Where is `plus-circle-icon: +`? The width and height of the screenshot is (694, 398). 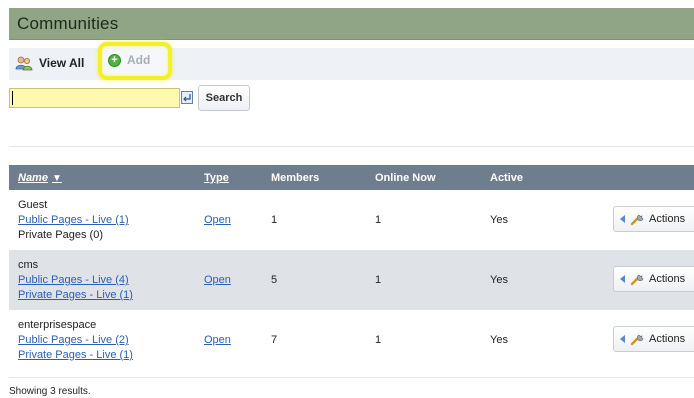 plus-circle-icon: + is located at coordinates (114, 60).